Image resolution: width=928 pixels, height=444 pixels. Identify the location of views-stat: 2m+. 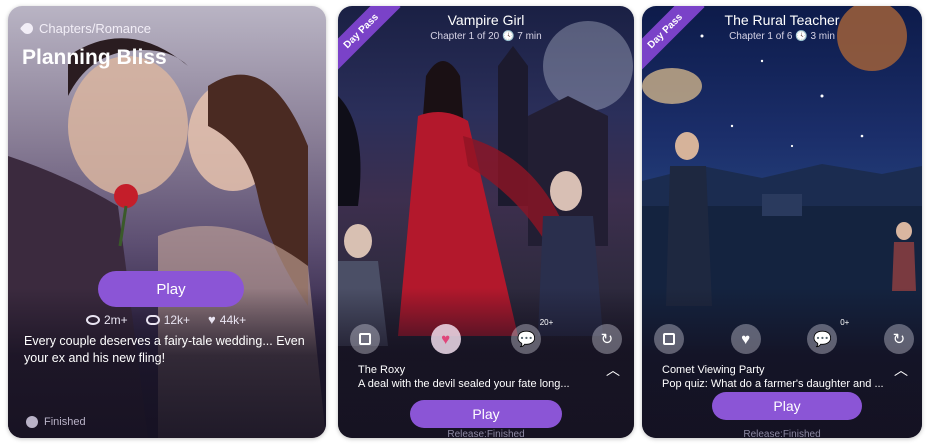
(107, 319).